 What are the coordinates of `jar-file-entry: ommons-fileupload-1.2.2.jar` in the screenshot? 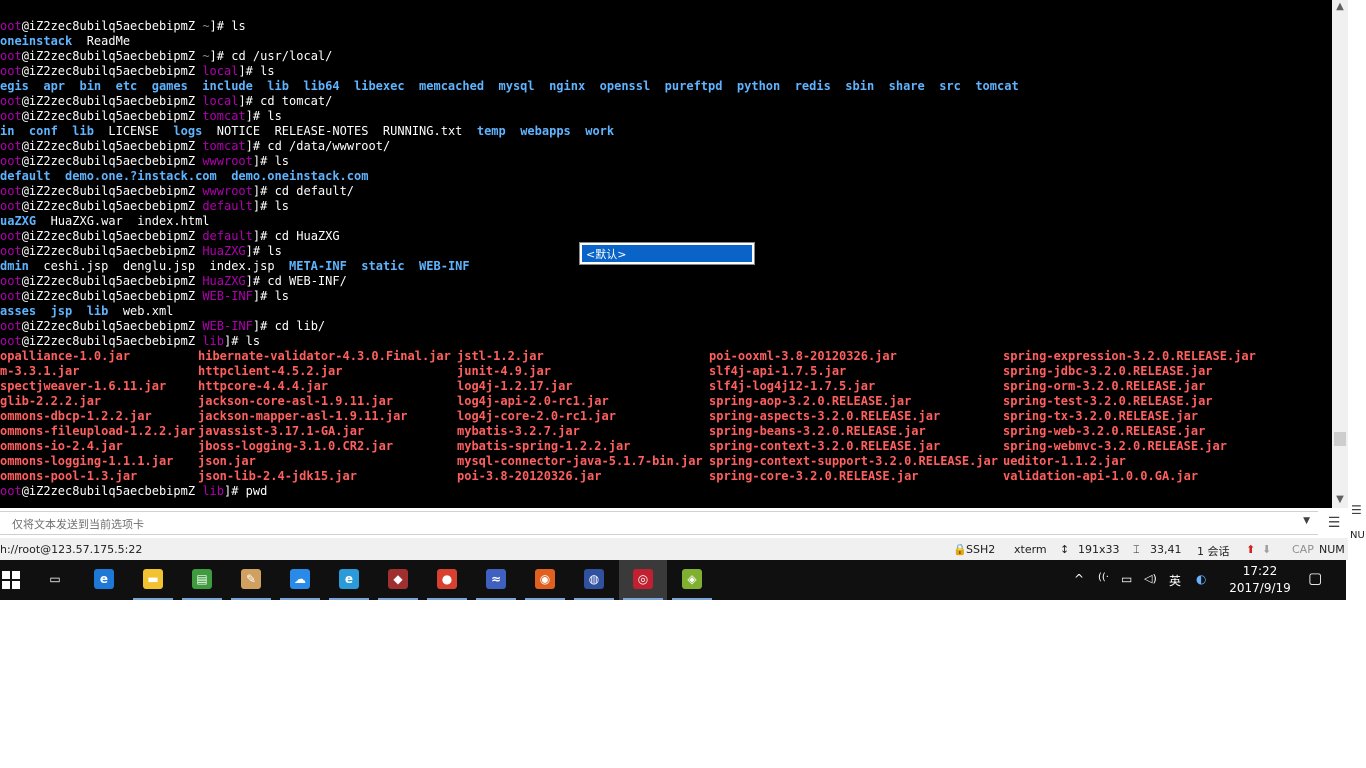 It's located at (98, 431).